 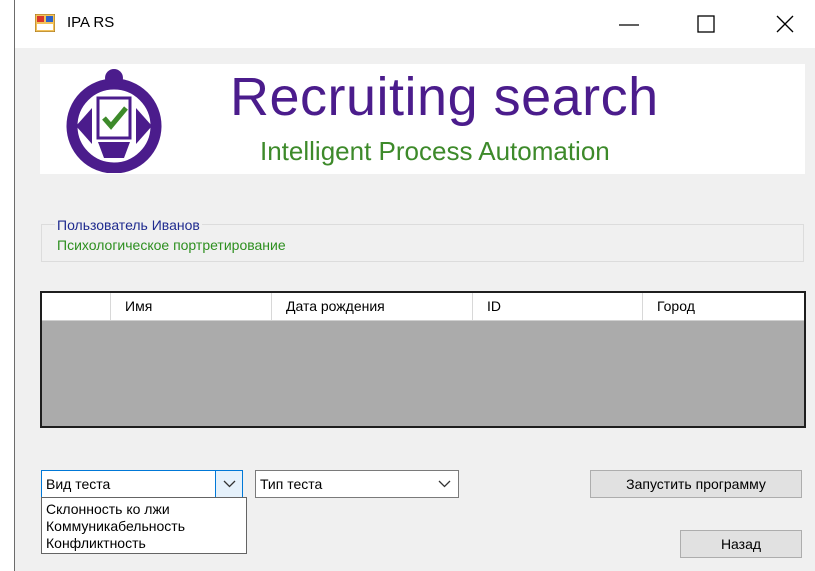 I want to click on table-header-name: Имя, so click(x=191, y=306).